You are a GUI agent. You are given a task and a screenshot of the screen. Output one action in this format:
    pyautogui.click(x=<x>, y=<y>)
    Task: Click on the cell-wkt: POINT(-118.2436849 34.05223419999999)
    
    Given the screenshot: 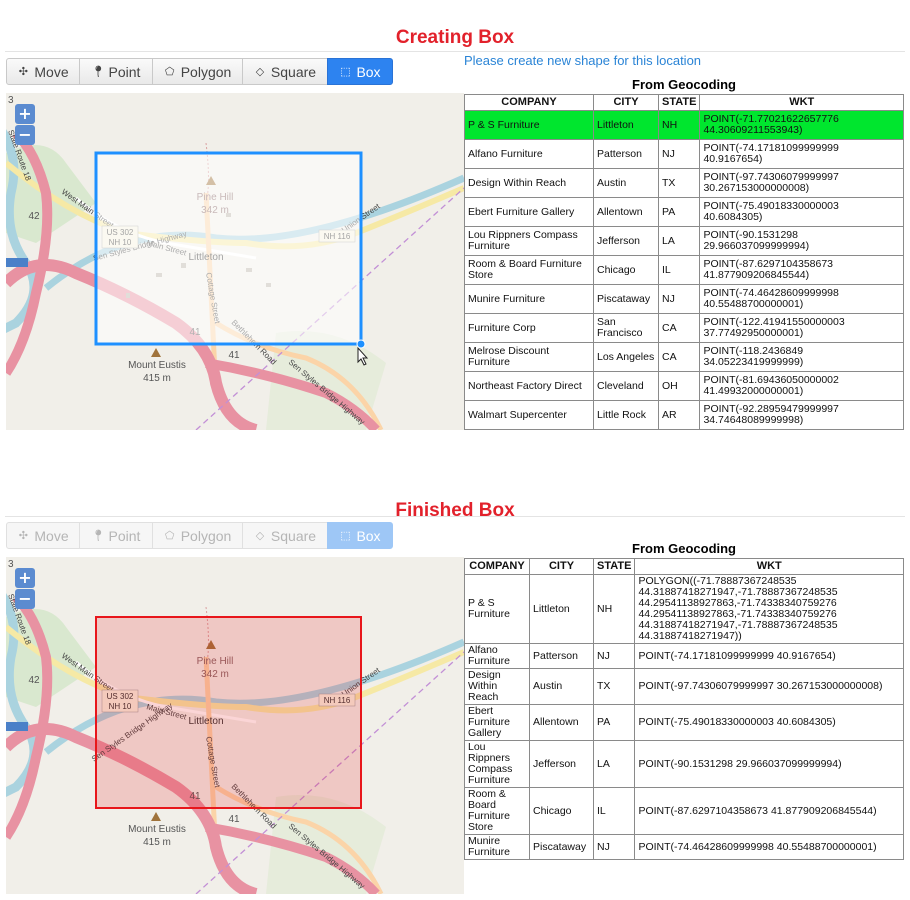 What is the action you would take?
    pyautogui.click(x=801, y=357)
    